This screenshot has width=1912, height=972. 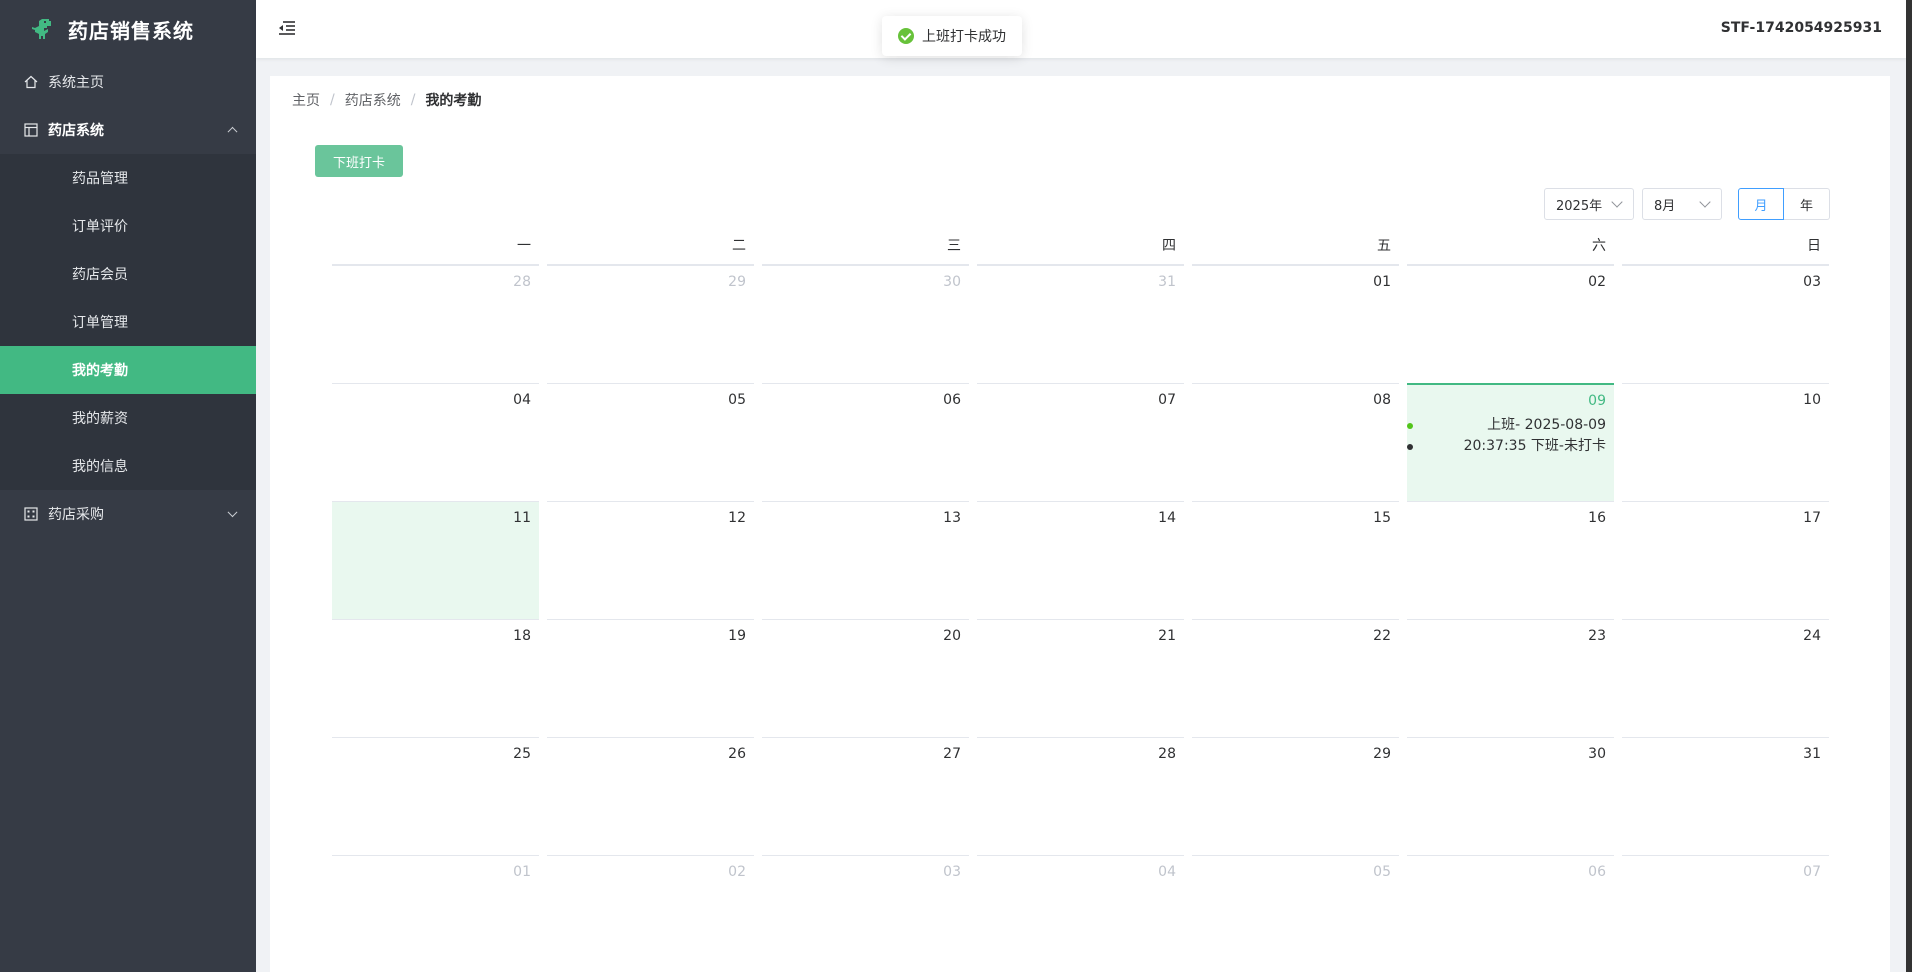 I want to click on sidebar-item-home: 系统主页, so click(x=128, y=82).